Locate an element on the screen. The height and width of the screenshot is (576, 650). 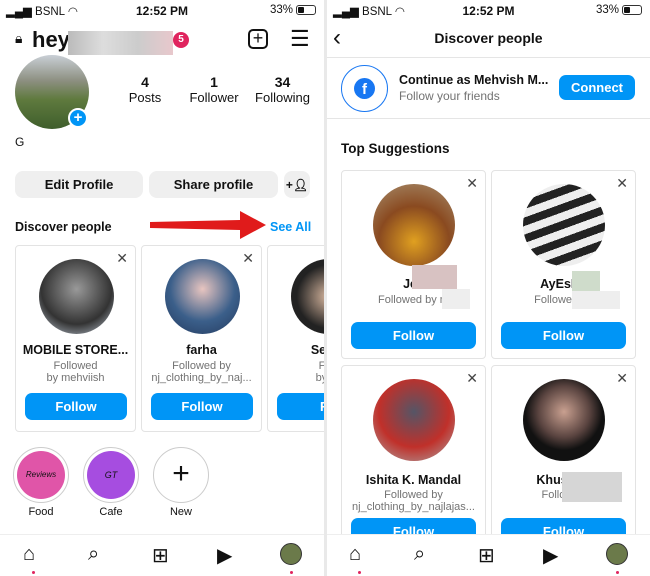
fb-subtitle: Follow your friends is located at coordinates (449, 96).